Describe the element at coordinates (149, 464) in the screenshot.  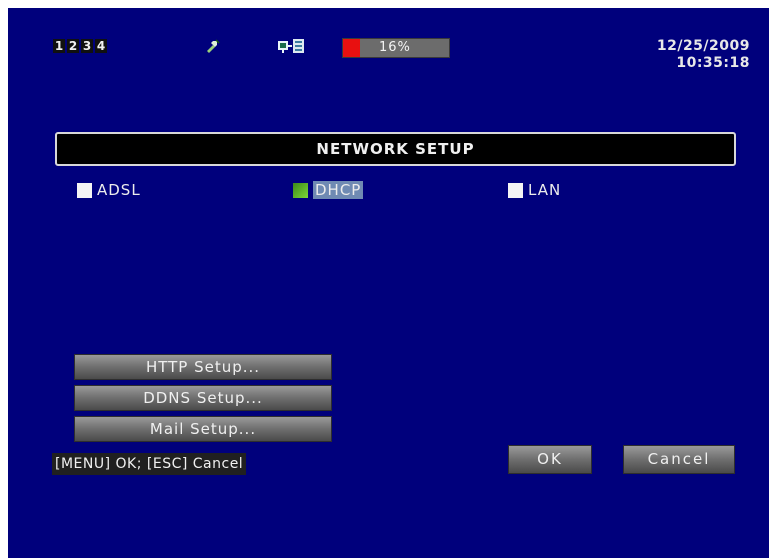
I see `key-hint: [MENU] OK; [ESC] Cancel` at that location.